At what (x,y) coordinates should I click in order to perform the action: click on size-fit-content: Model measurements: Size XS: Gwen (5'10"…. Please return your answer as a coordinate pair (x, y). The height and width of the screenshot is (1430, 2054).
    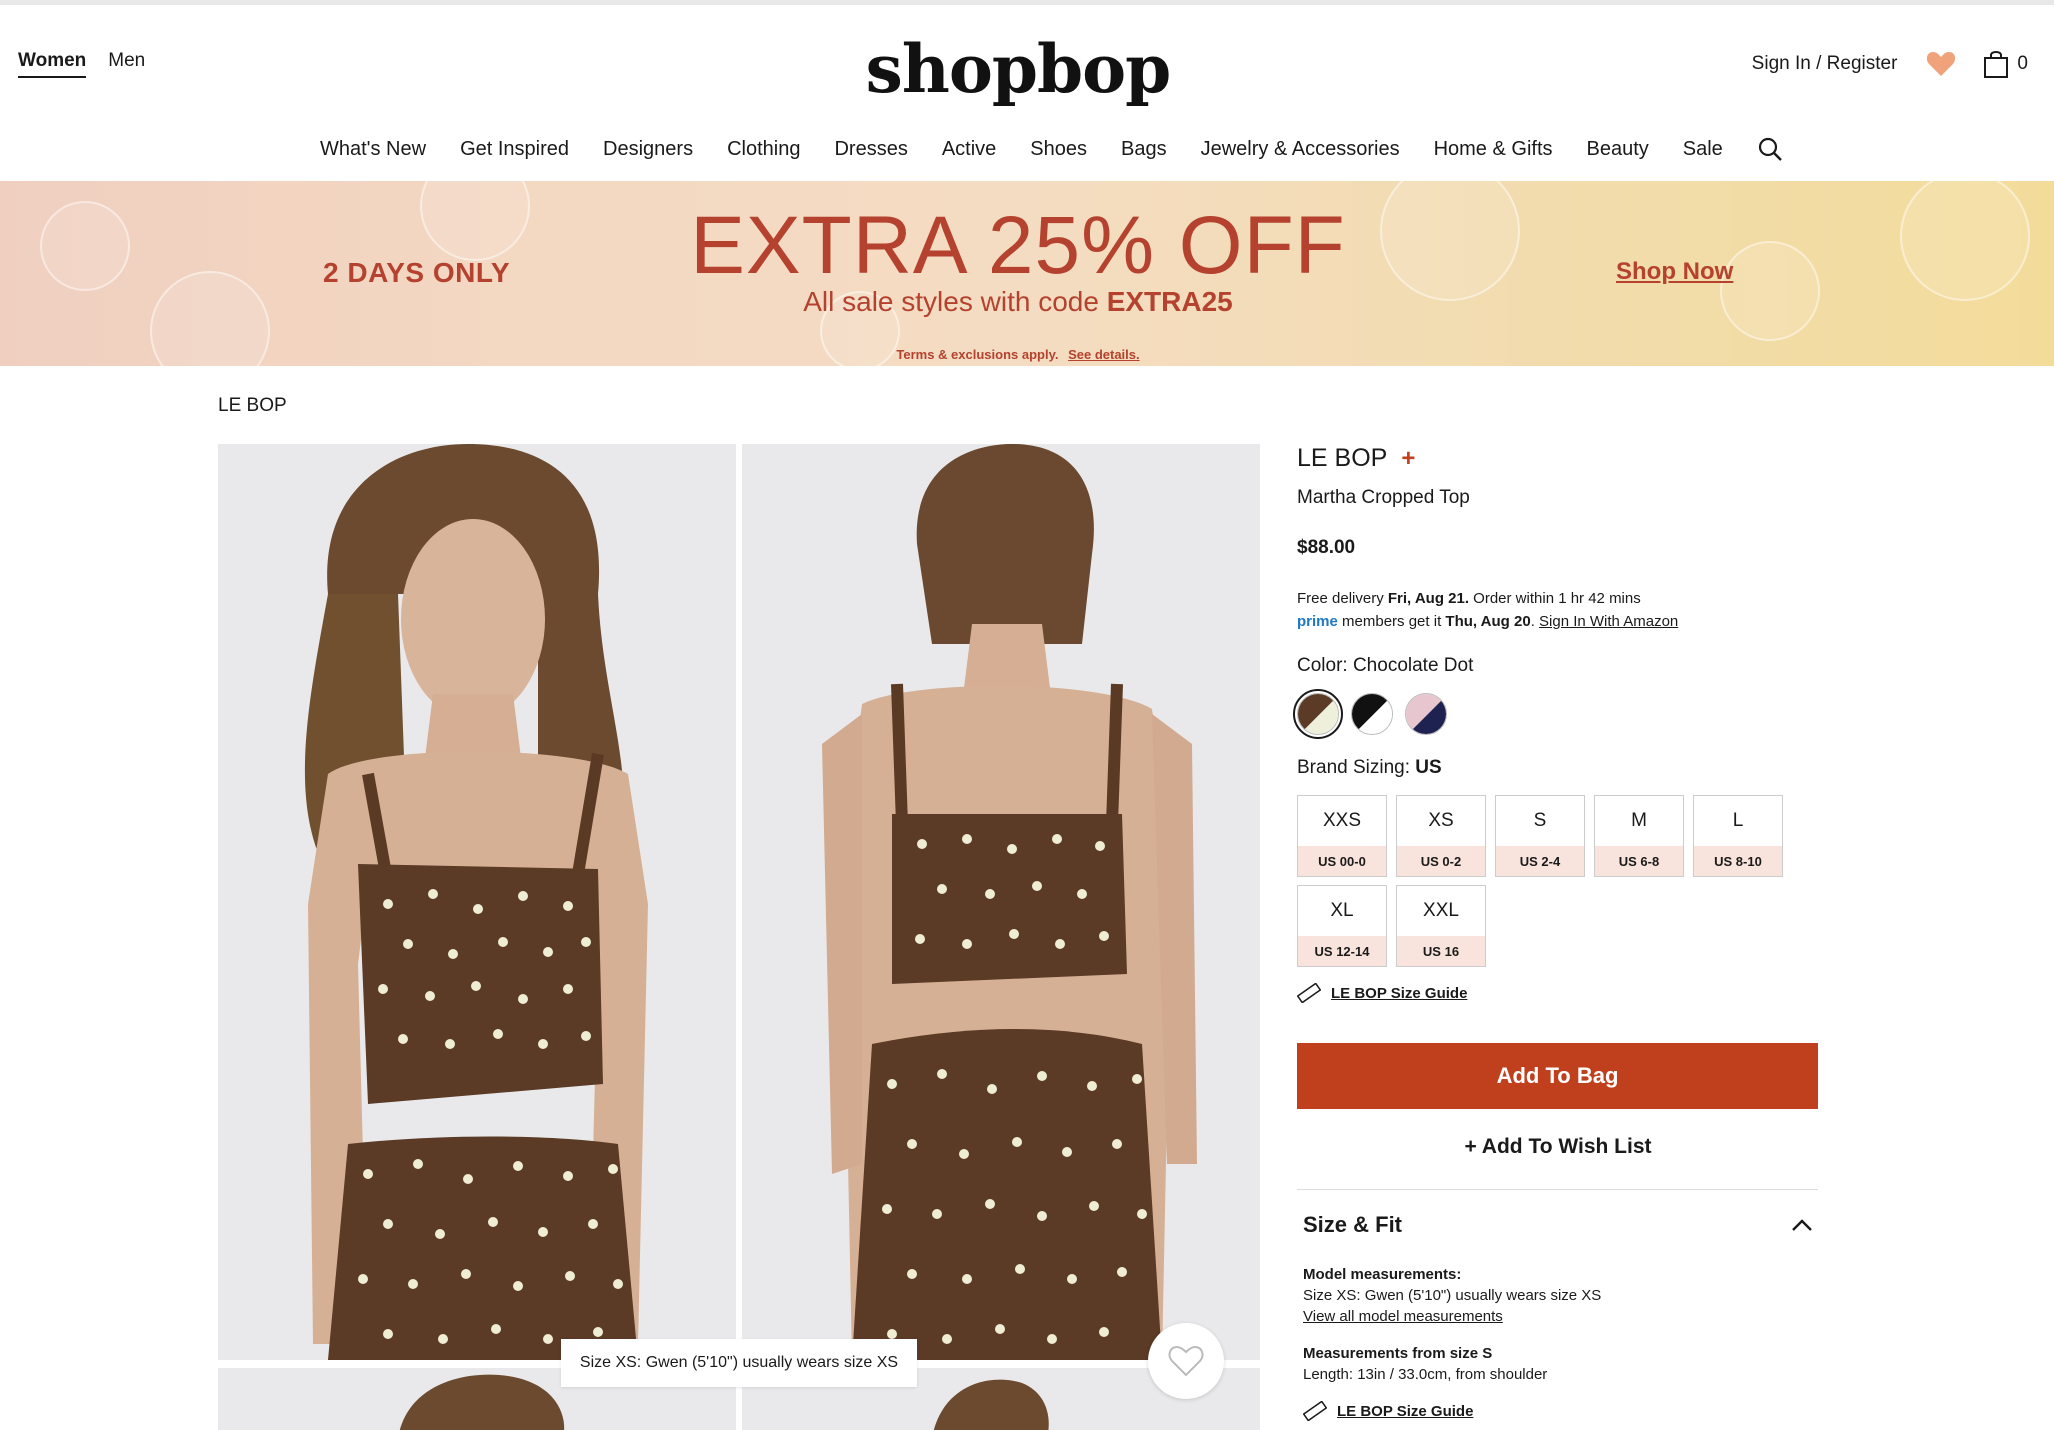
    Looking at the image, I should click on (1558, 1324).